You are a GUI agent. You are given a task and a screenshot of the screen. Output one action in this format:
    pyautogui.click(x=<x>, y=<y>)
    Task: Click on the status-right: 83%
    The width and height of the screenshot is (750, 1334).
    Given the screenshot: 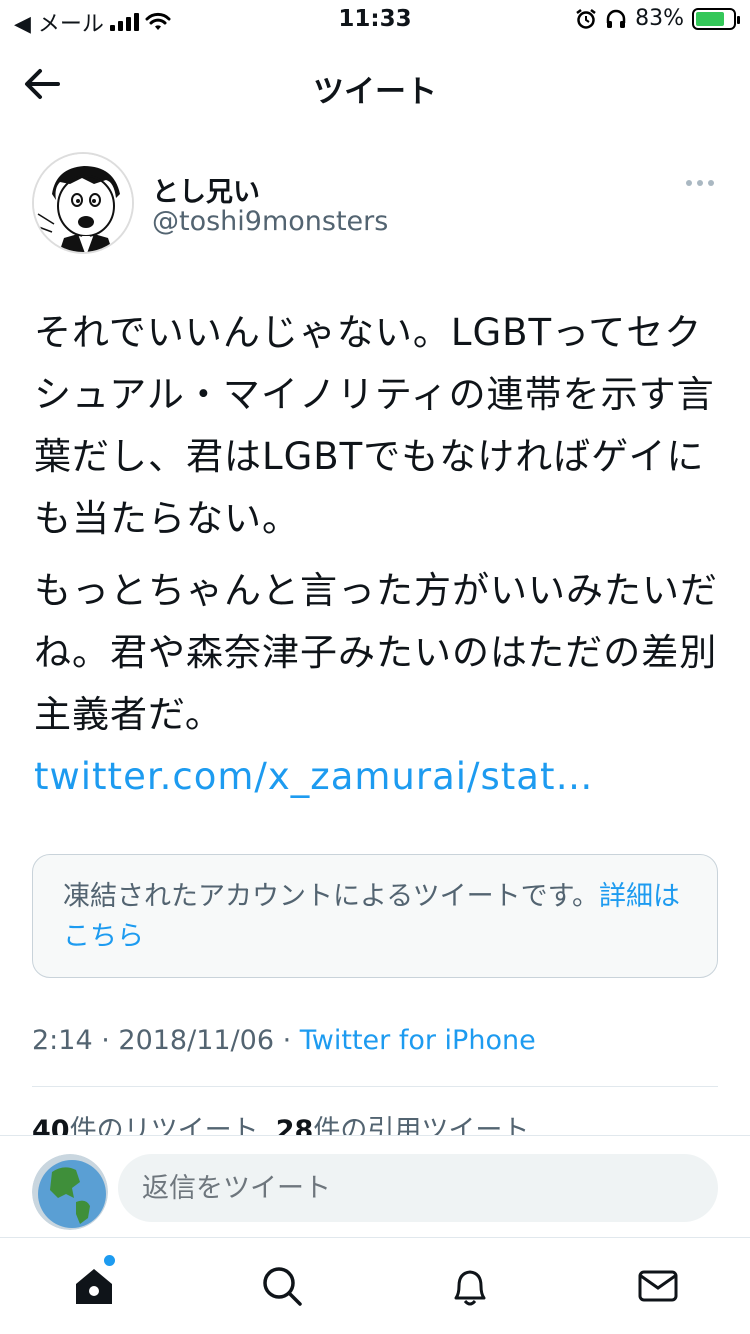 What is the action you would take?
    pyautogui.click(x=657, y=18)
    